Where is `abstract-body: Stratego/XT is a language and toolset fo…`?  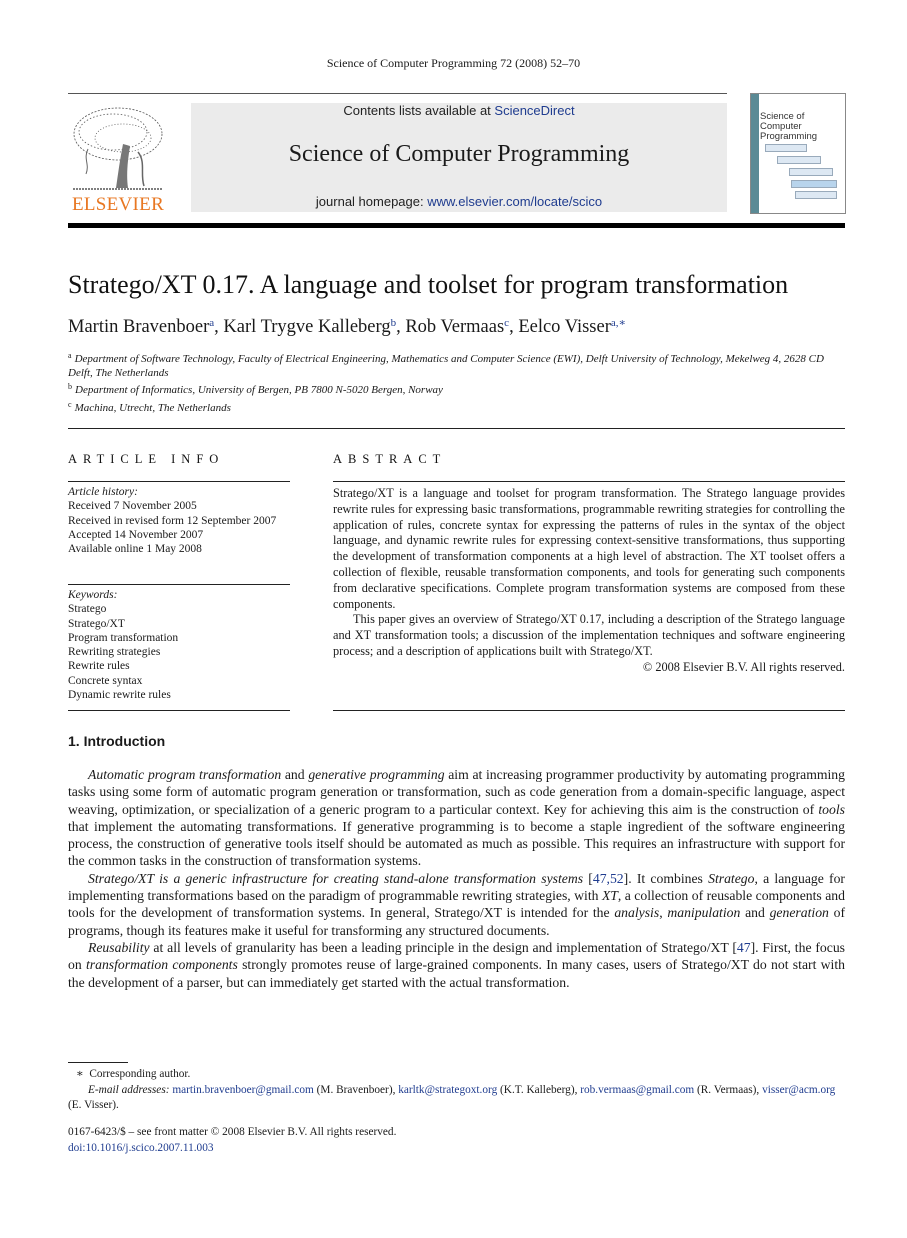
abstract-body: Stratego/XT is a language and toolset fo… is located at coordinates (589, 581).